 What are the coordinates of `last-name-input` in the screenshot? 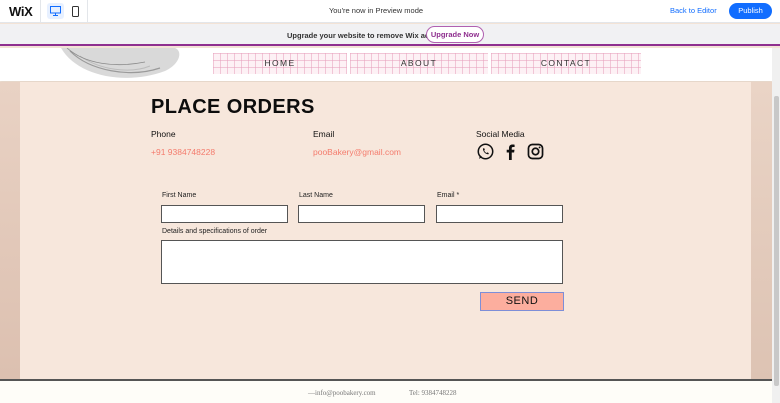 It's located at (361, 214).